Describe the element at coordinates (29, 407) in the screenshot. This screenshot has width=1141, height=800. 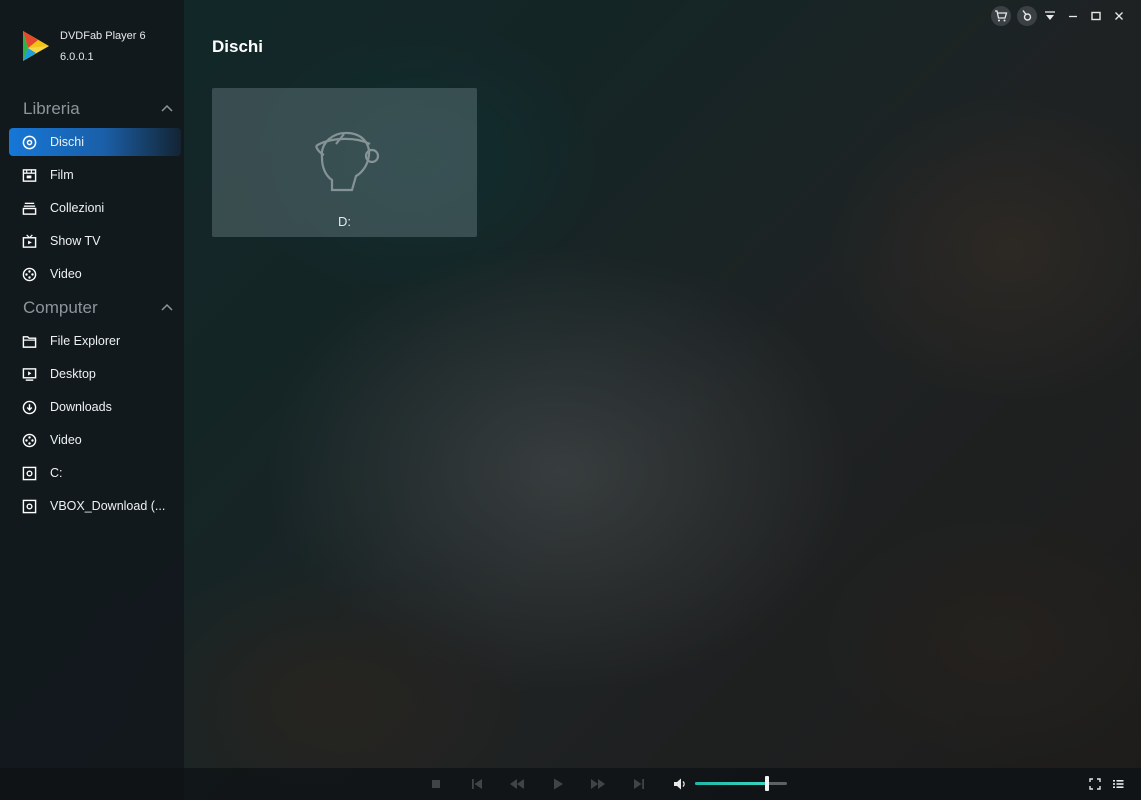
I see `download-icon` at that location.